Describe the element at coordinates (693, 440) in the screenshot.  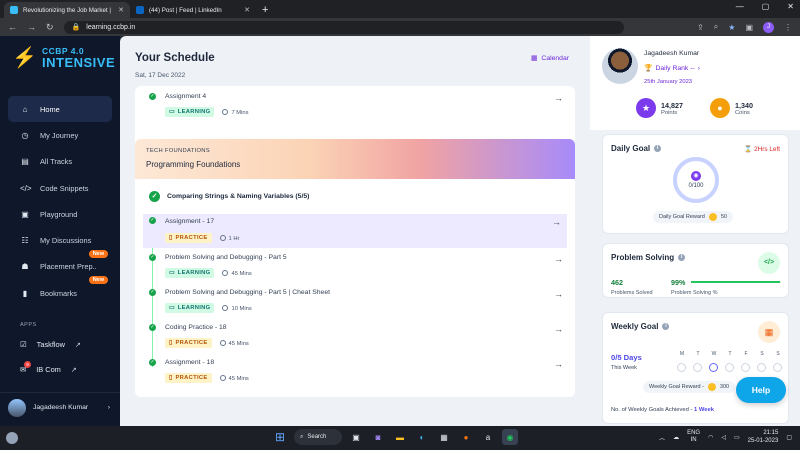
I see `language-line2: IN` at that location.